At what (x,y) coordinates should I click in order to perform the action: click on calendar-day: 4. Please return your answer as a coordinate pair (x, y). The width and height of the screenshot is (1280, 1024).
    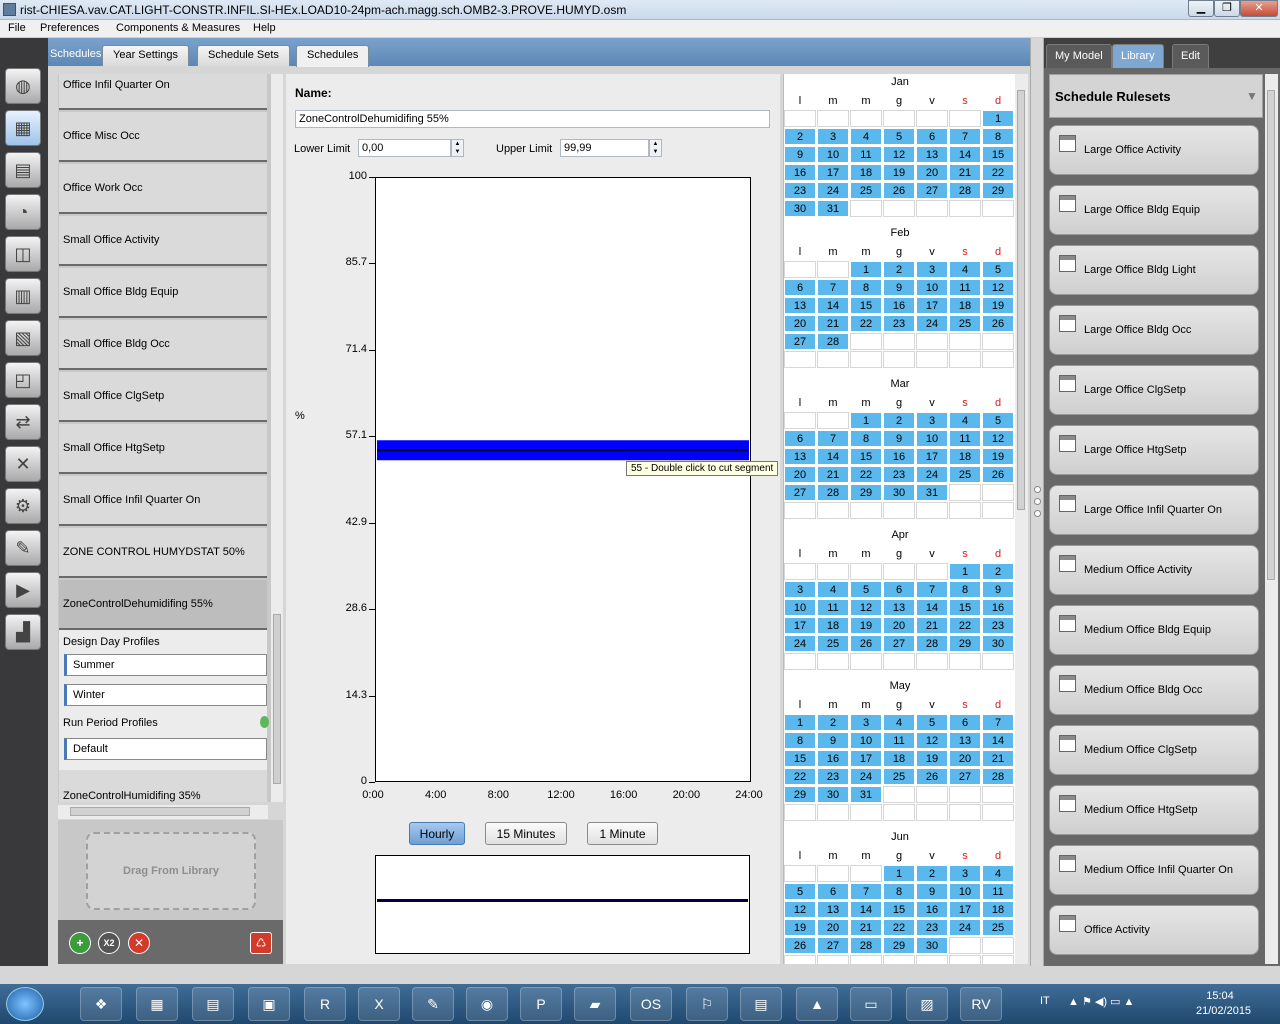
    Looking at the image, I should click on (833, 589).